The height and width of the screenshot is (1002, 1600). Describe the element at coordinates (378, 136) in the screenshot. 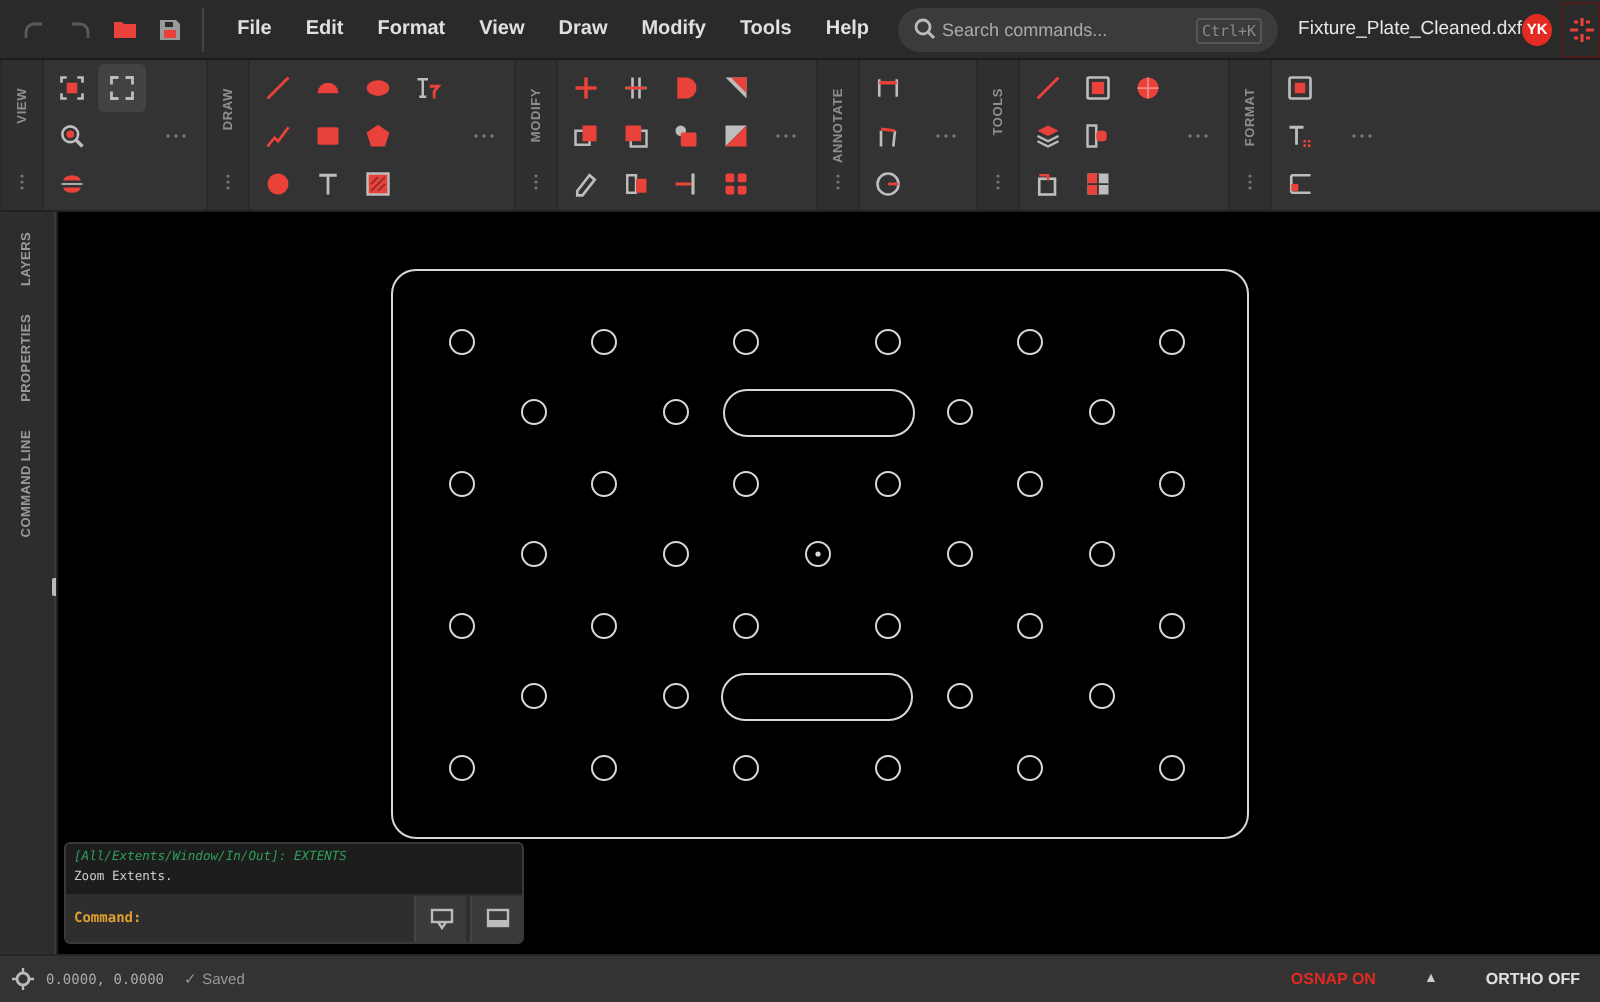

I see `pentagon-icon` at that location.